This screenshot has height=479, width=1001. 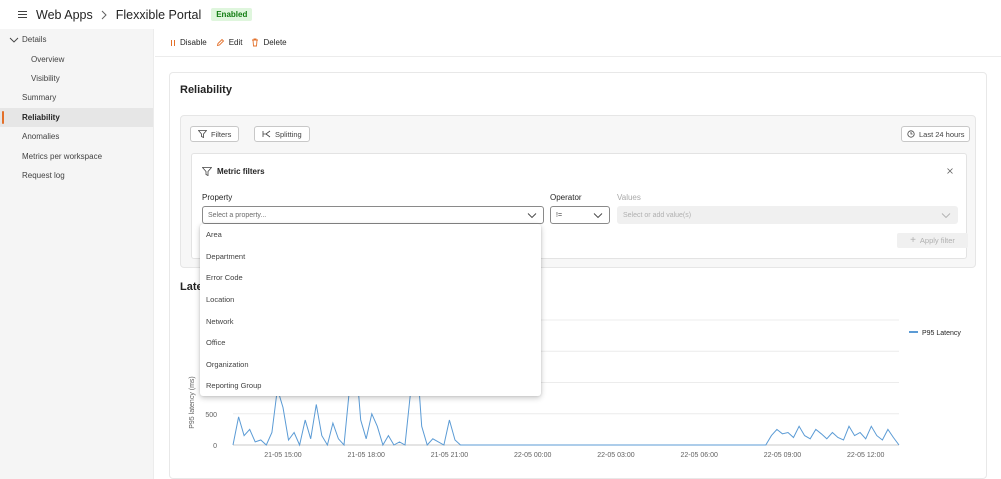 I want to click on operator-label: Operator, so click(x=566, y=197).